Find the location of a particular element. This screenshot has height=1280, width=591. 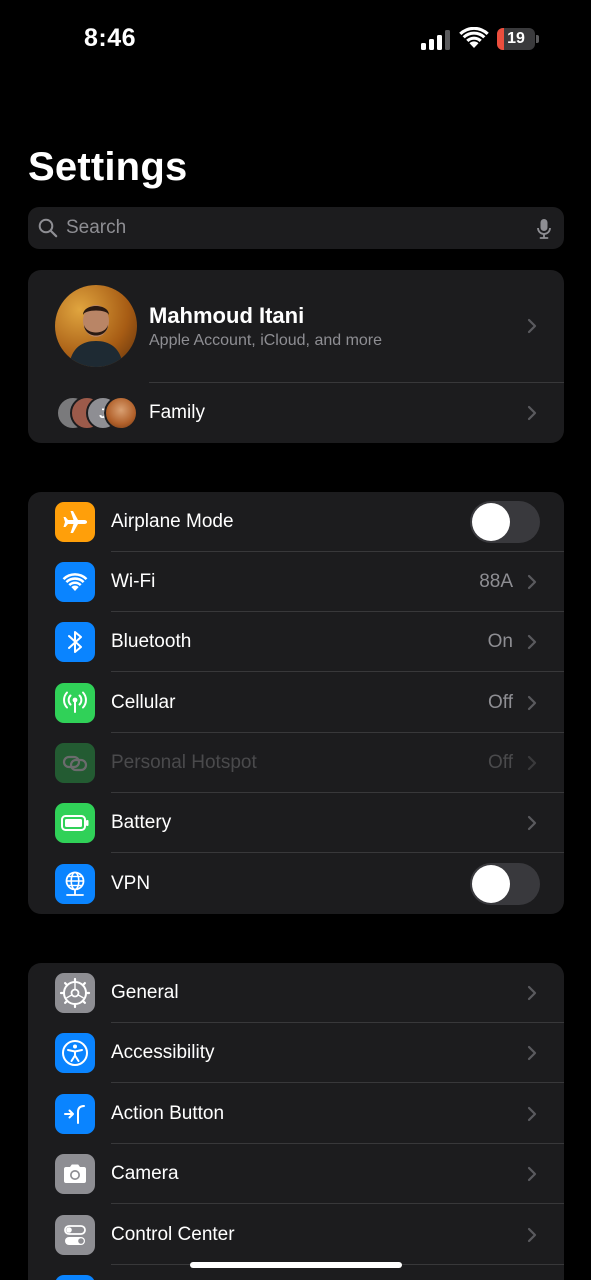

airplane-mode-toggle is located at coordinates (505, 522).